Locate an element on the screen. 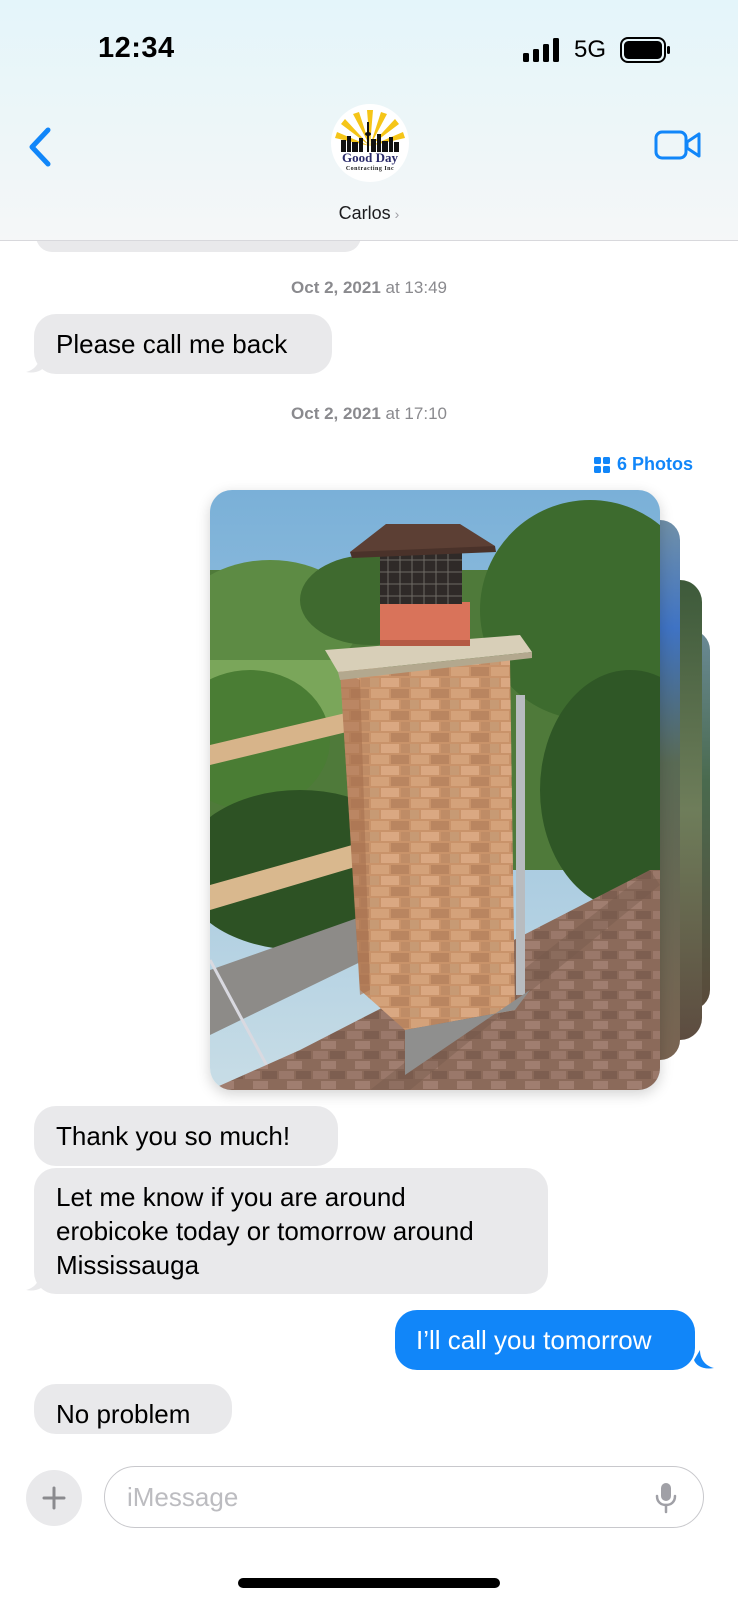 The width and height of the screenshot is (738, 1600). network-type: 5G is located at coordinates (590, 49).